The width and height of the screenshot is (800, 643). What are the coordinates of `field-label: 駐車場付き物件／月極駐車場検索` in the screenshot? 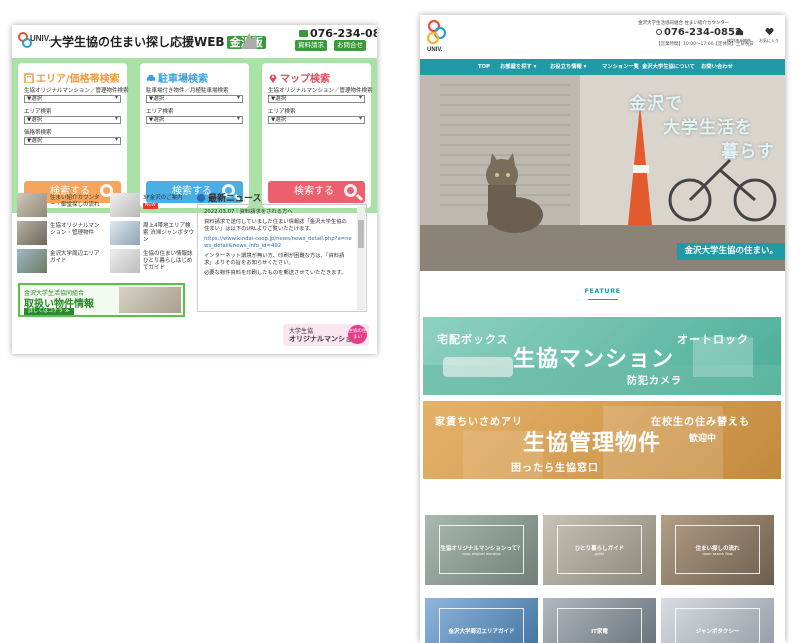 It's located at (187, 91).